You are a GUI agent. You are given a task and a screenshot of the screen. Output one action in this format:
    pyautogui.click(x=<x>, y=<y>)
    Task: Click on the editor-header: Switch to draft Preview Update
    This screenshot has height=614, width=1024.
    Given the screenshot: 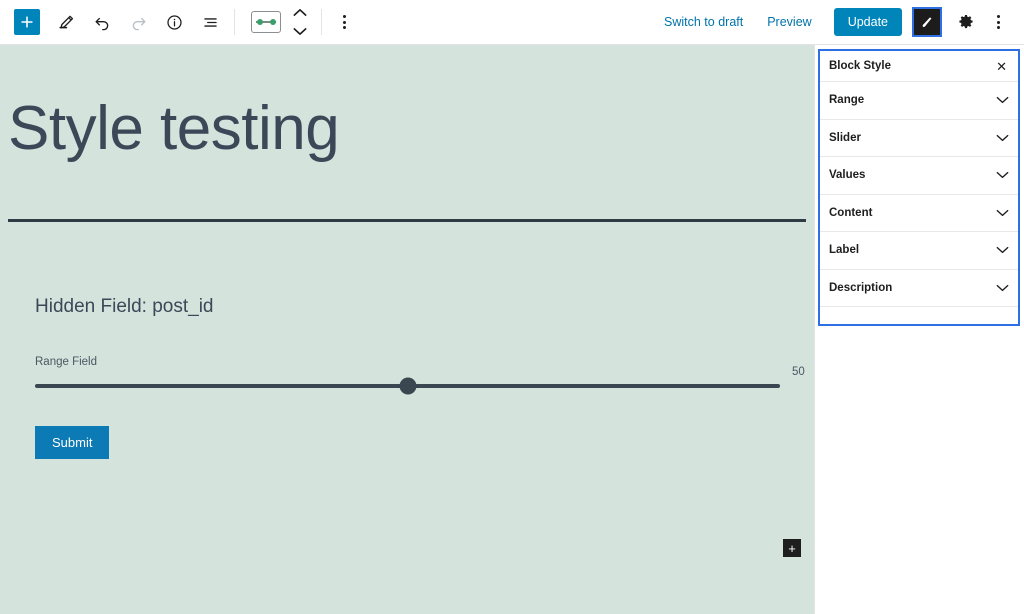 What is the action you would take?
    pyautogui.click(x=512, y=22)
    